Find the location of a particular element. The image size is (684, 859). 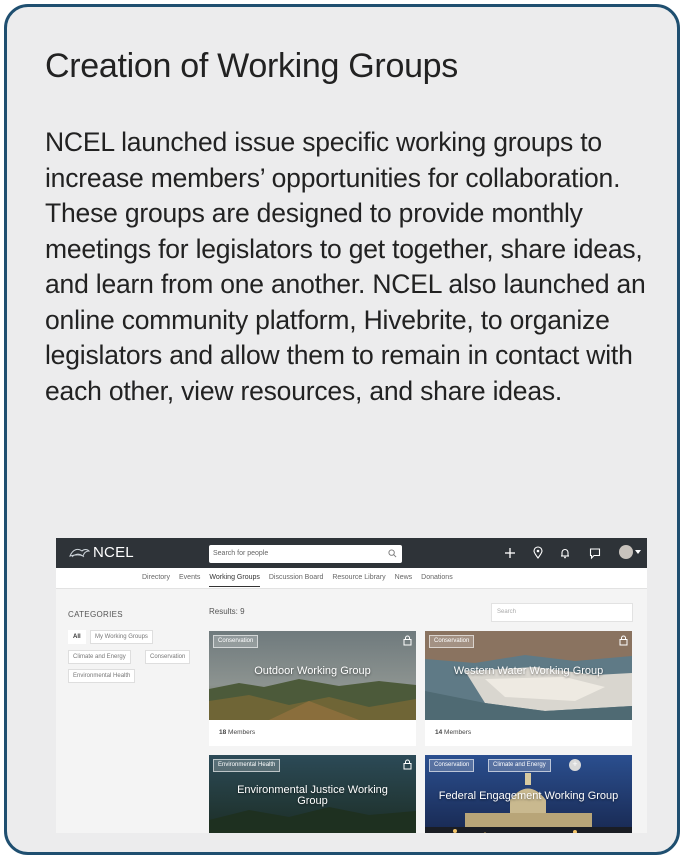

group-name: Outdoor Working Group is located at coordinates (312, 671).